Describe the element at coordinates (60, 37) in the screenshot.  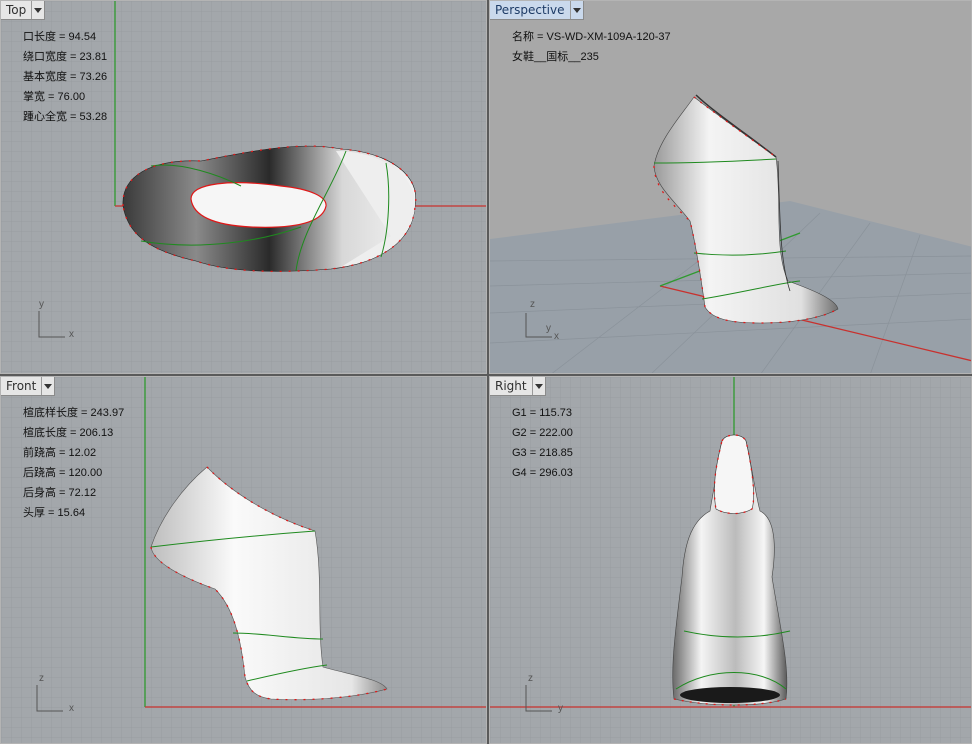
I see `measurement-item: 口长度 = 94.54` at that location.